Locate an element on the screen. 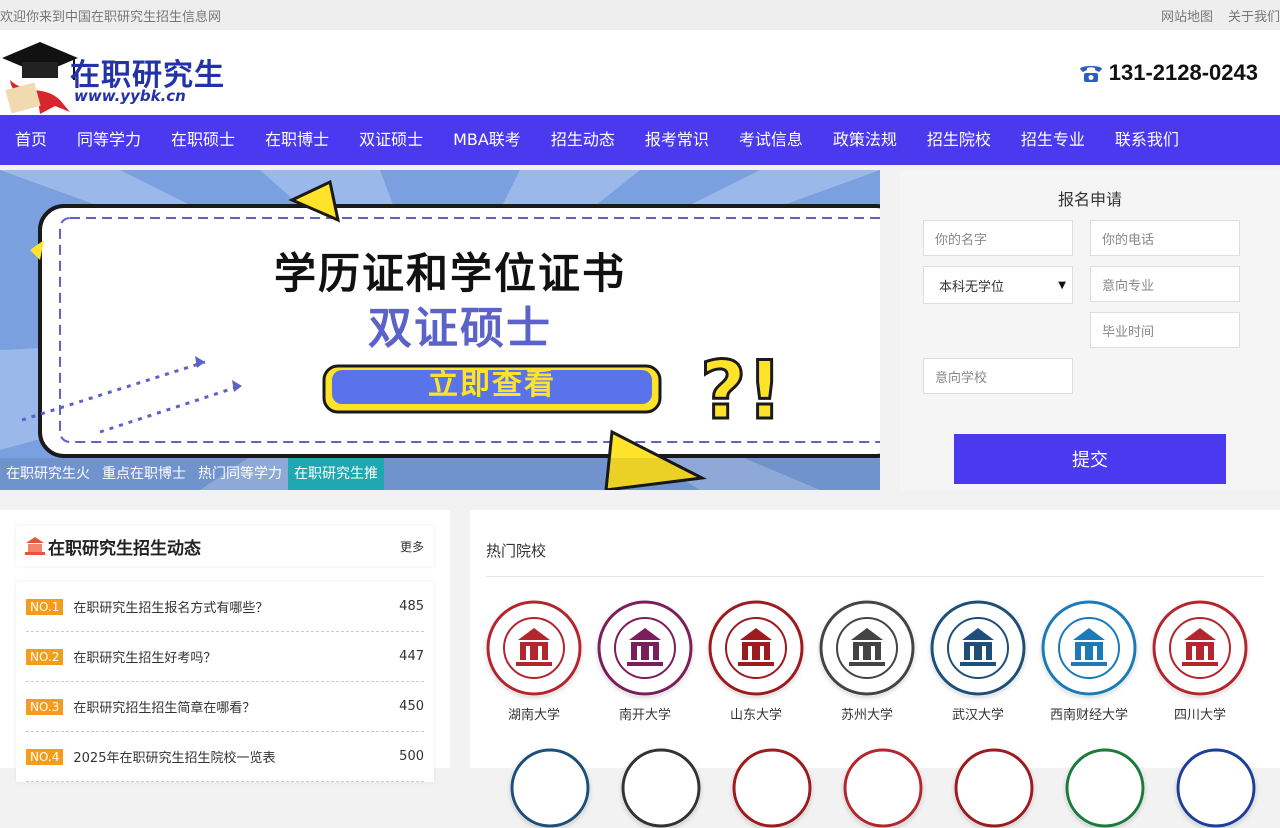 The height and width of the screenshot is (828, 1280). rank-badge: NO.1 is located at coordinates (45, 606).